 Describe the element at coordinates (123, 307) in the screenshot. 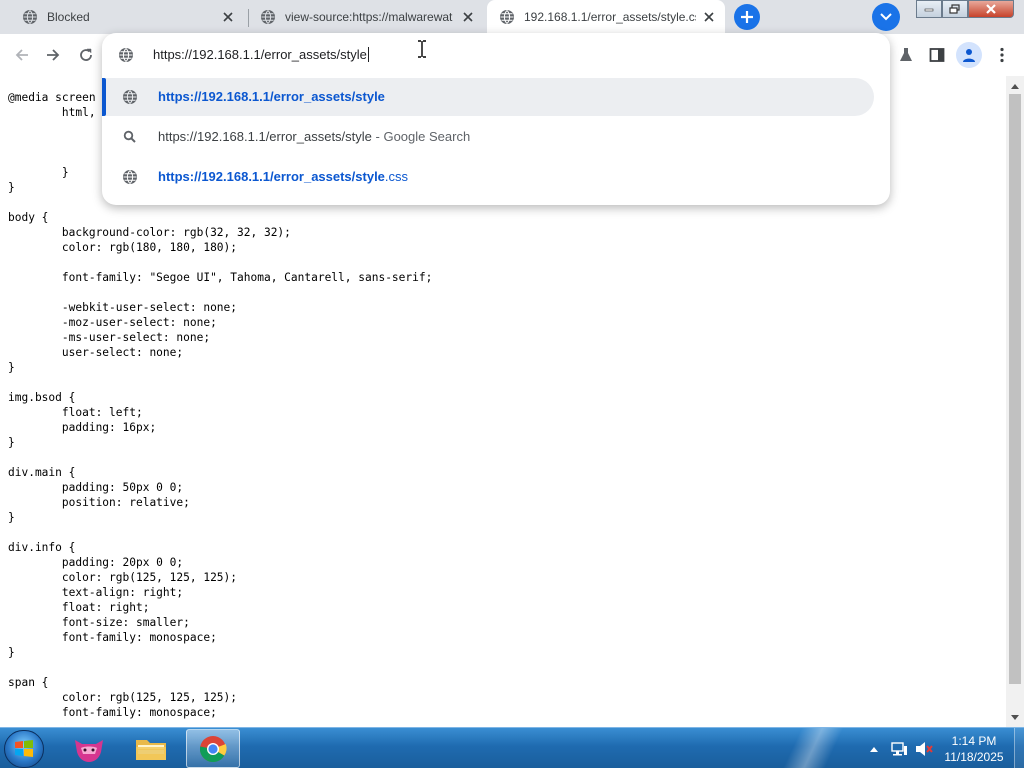

I see `source-line: -webkit-user-select: none;` at that location.